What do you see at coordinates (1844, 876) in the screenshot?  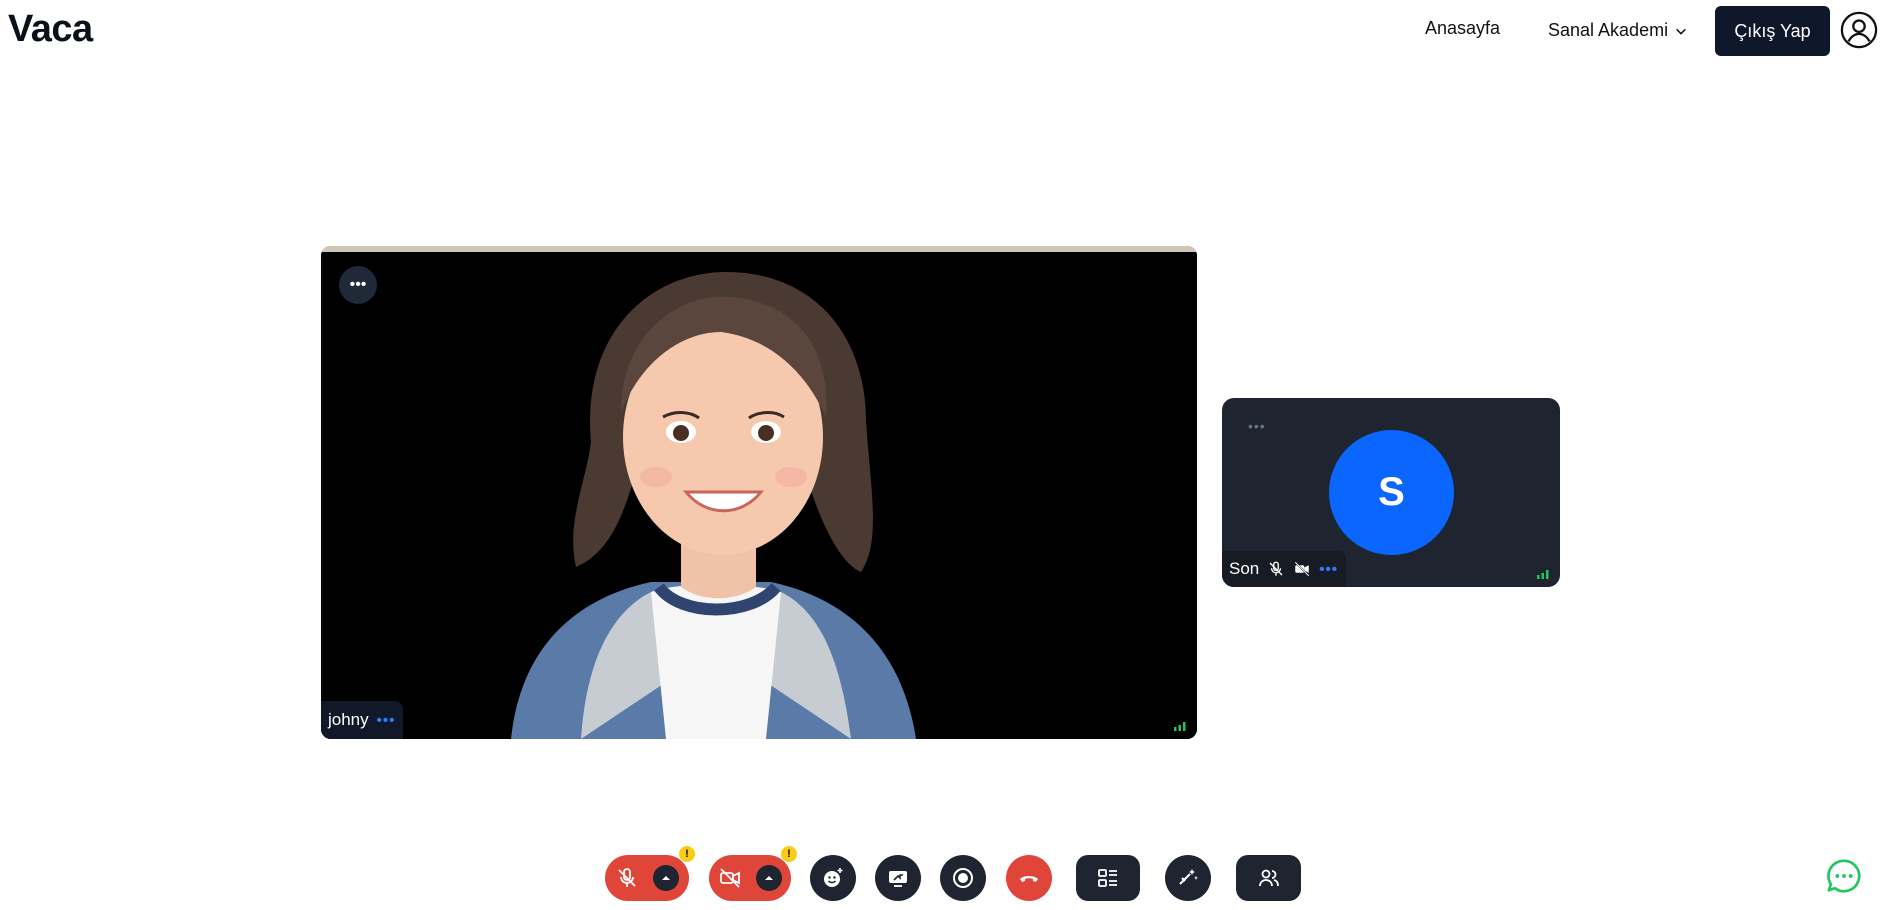 I see `chat-icon` at bounding box center [1844, 876].